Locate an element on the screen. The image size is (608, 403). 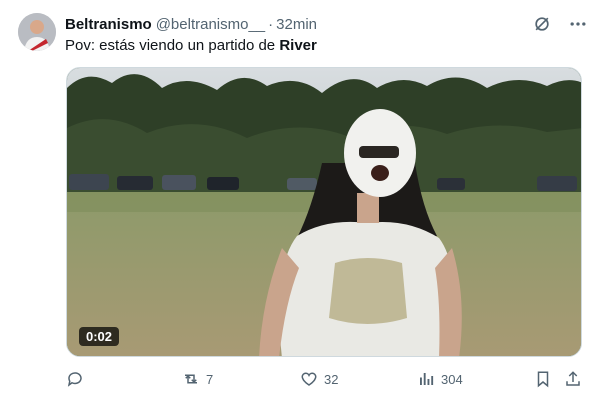
tweet-text: Pov: estás viendo un partido de River is located at coordinates (191, 45).